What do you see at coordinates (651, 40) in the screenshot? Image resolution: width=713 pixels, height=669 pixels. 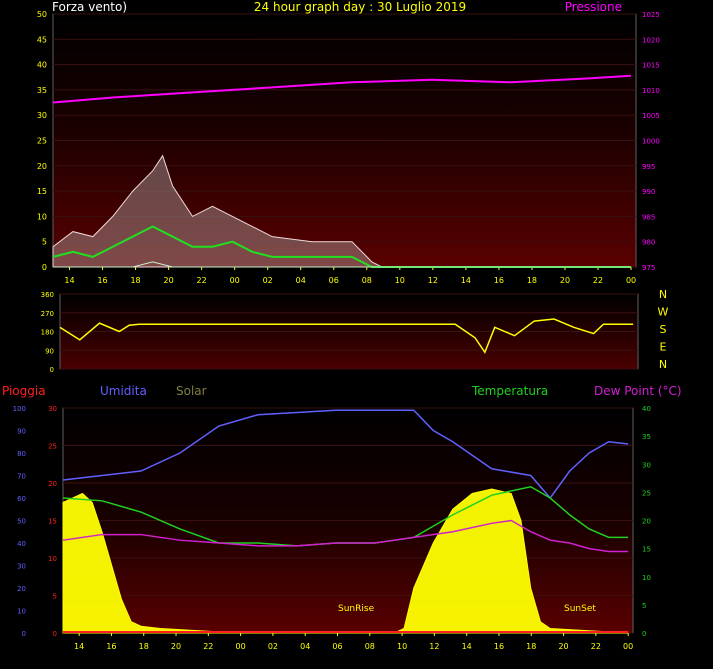 I see `top-right-tick-label: 1020` at bounding box center [651, 40].